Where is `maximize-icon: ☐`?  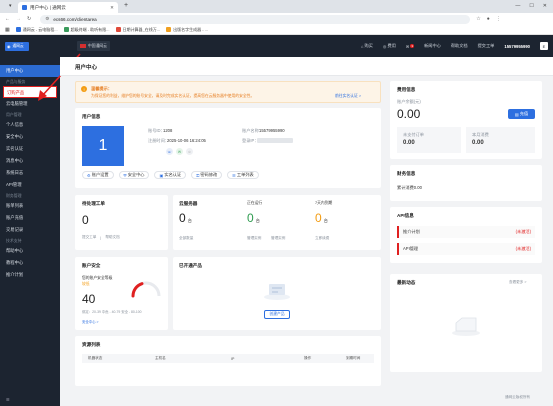
maximize-icon: ☐ is located at coordinates (531, 6).